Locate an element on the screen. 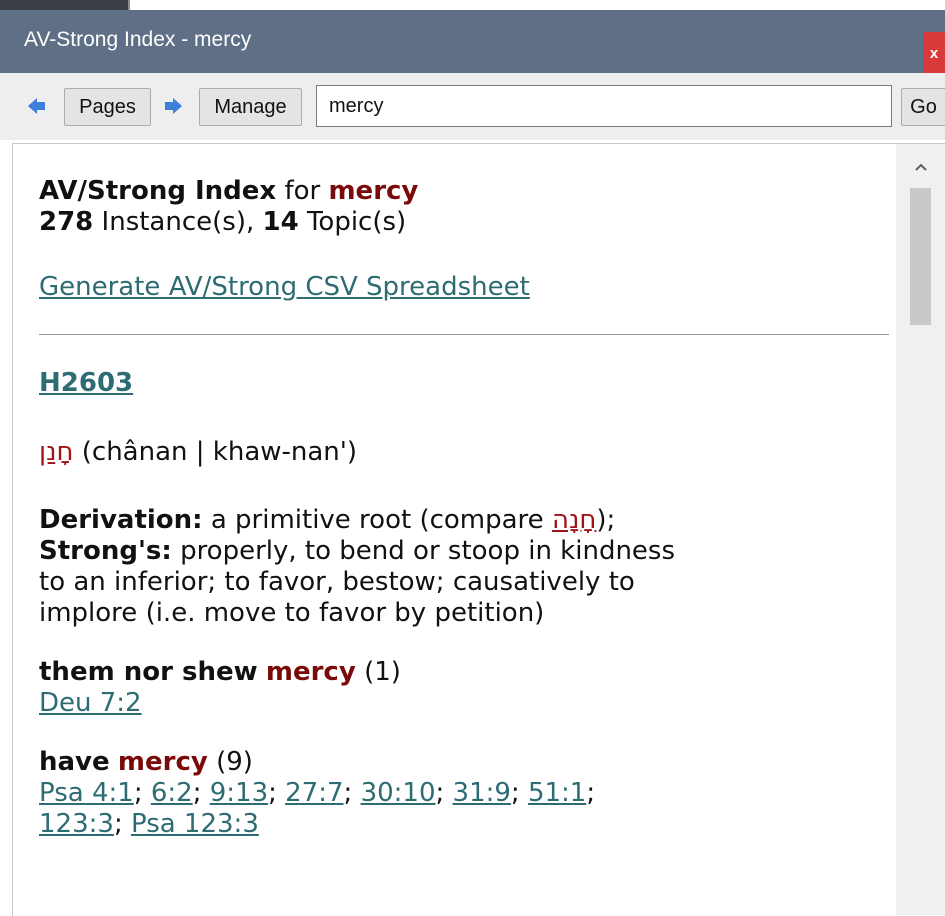 The image size is (945, 916). query-term: mercy is located at coordinates (373, 191).